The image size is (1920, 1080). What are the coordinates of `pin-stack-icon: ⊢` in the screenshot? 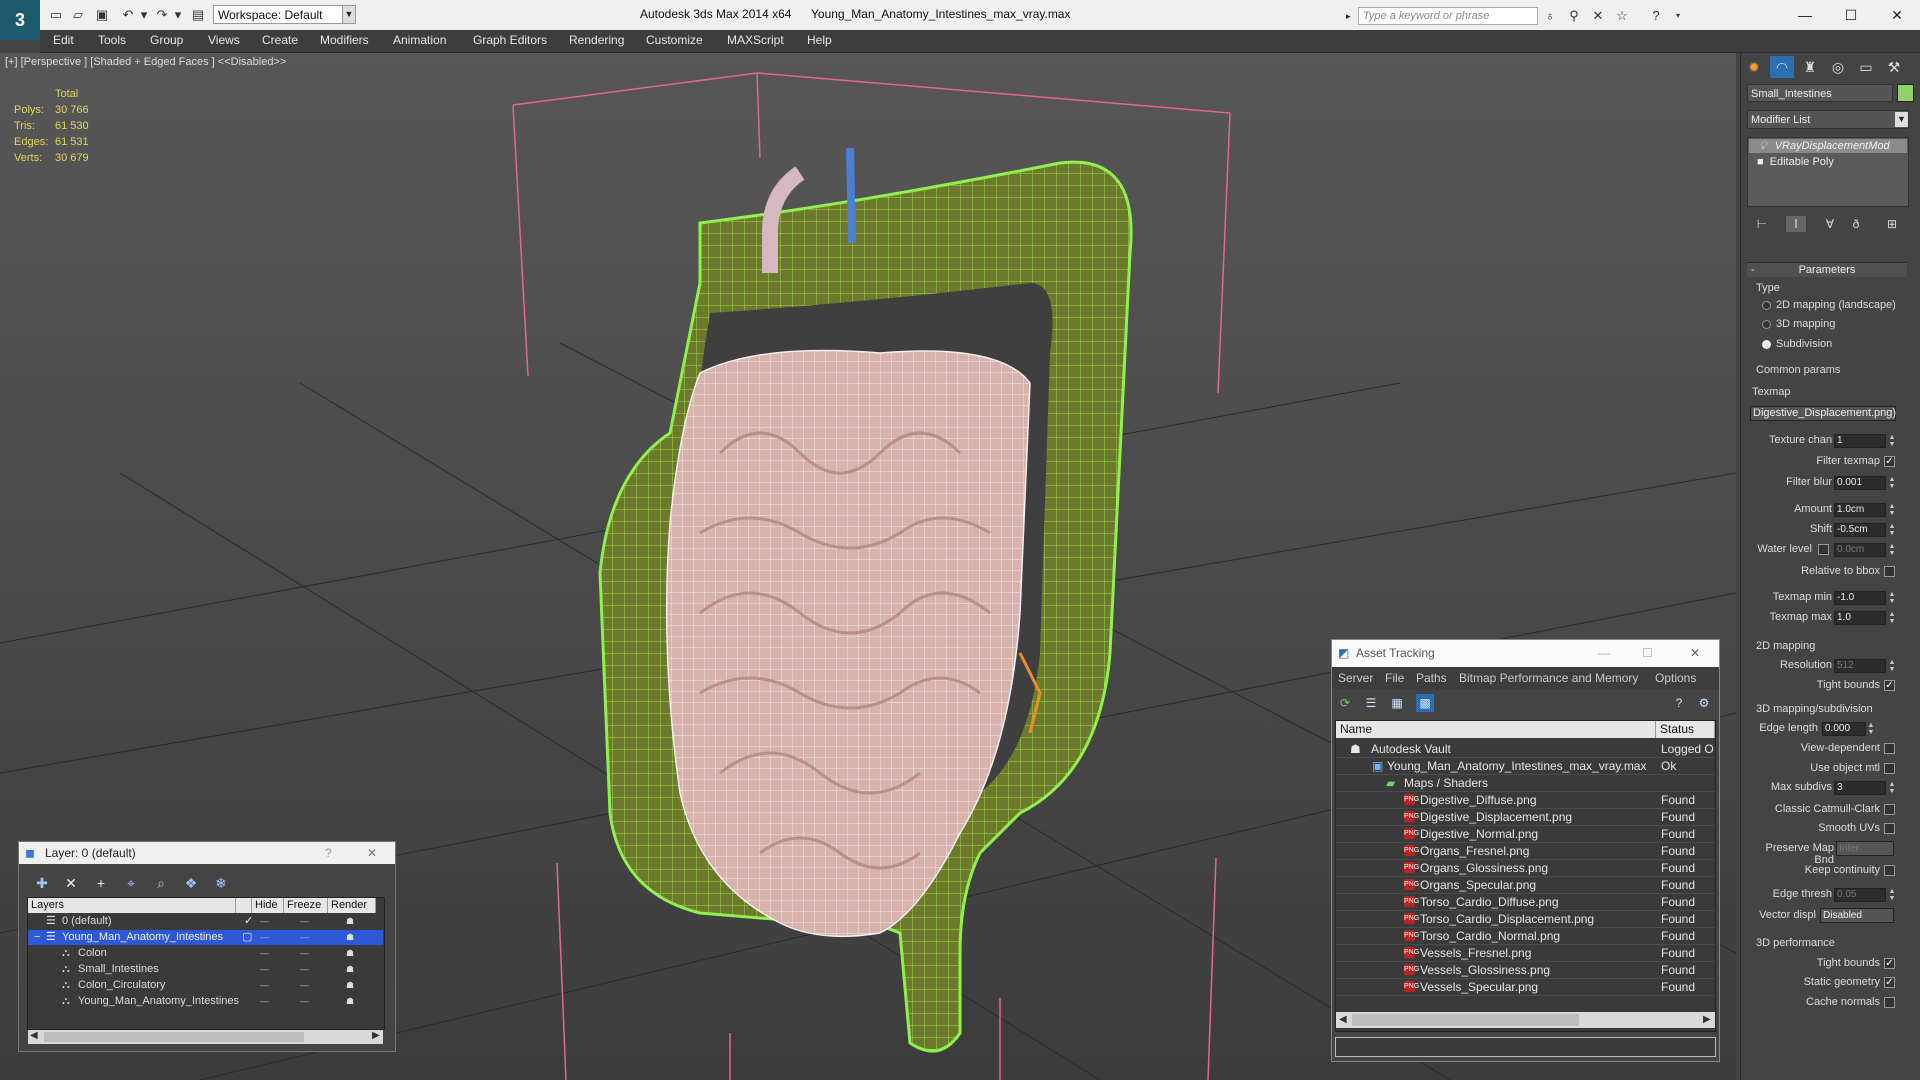 It's located at (1762, 224).